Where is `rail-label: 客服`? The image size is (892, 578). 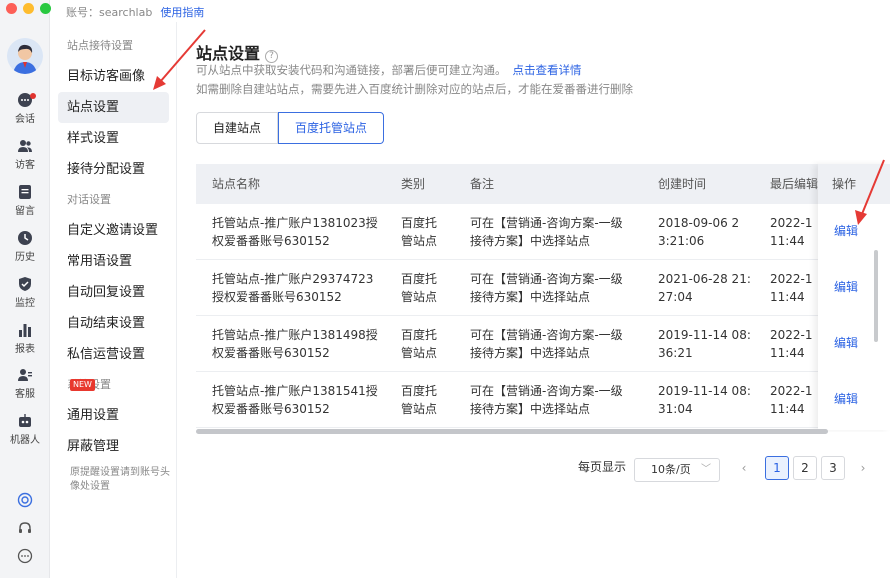 rail-label: 客服 is located at coordinates (25, 394).